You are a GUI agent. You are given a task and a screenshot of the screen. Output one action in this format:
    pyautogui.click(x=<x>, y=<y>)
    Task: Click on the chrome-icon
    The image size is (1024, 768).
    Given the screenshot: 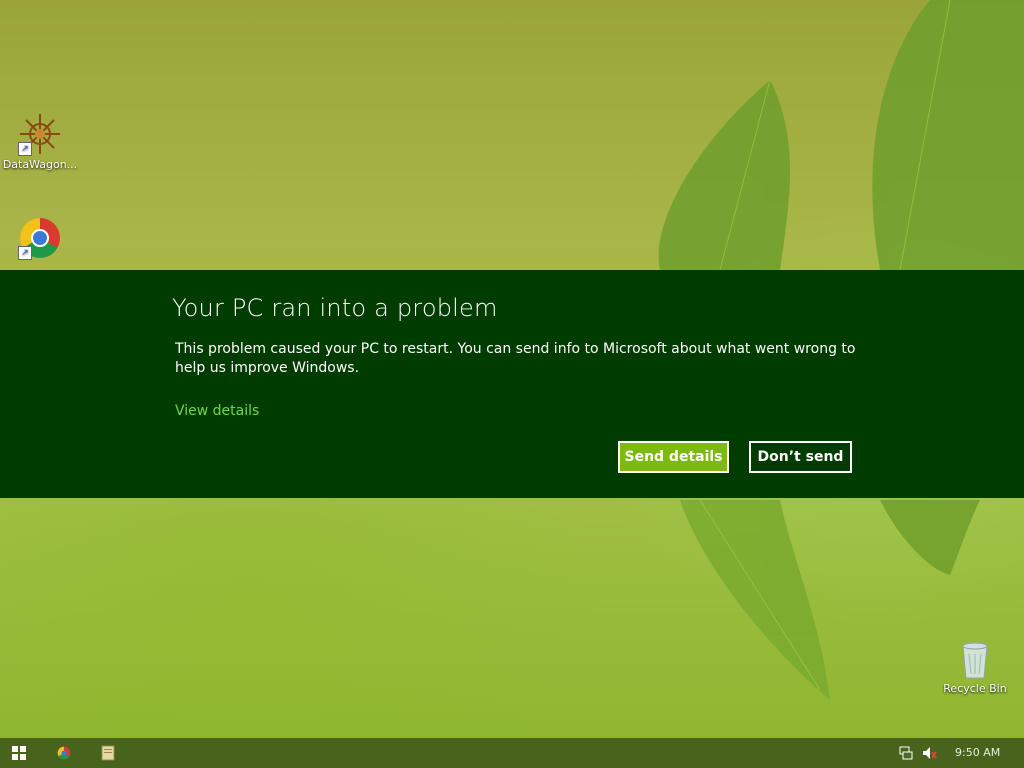 What is the action you would take?
    pyautogui.click(x=64, y=753)
    